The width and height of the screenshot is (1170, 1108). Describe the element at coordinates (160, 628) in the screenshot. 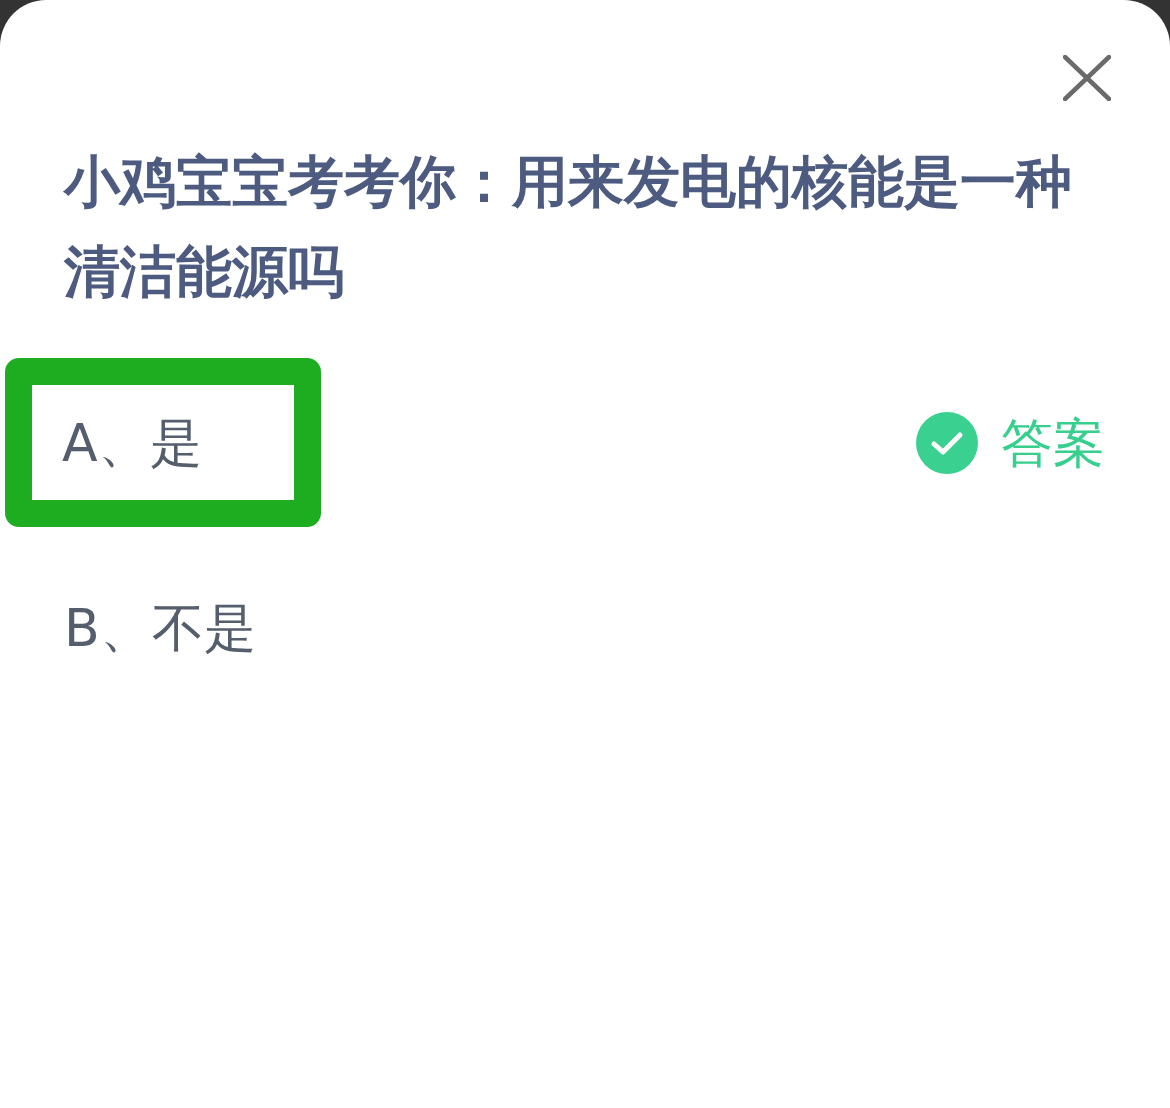

I see `answer-option: B、不是` at that location.